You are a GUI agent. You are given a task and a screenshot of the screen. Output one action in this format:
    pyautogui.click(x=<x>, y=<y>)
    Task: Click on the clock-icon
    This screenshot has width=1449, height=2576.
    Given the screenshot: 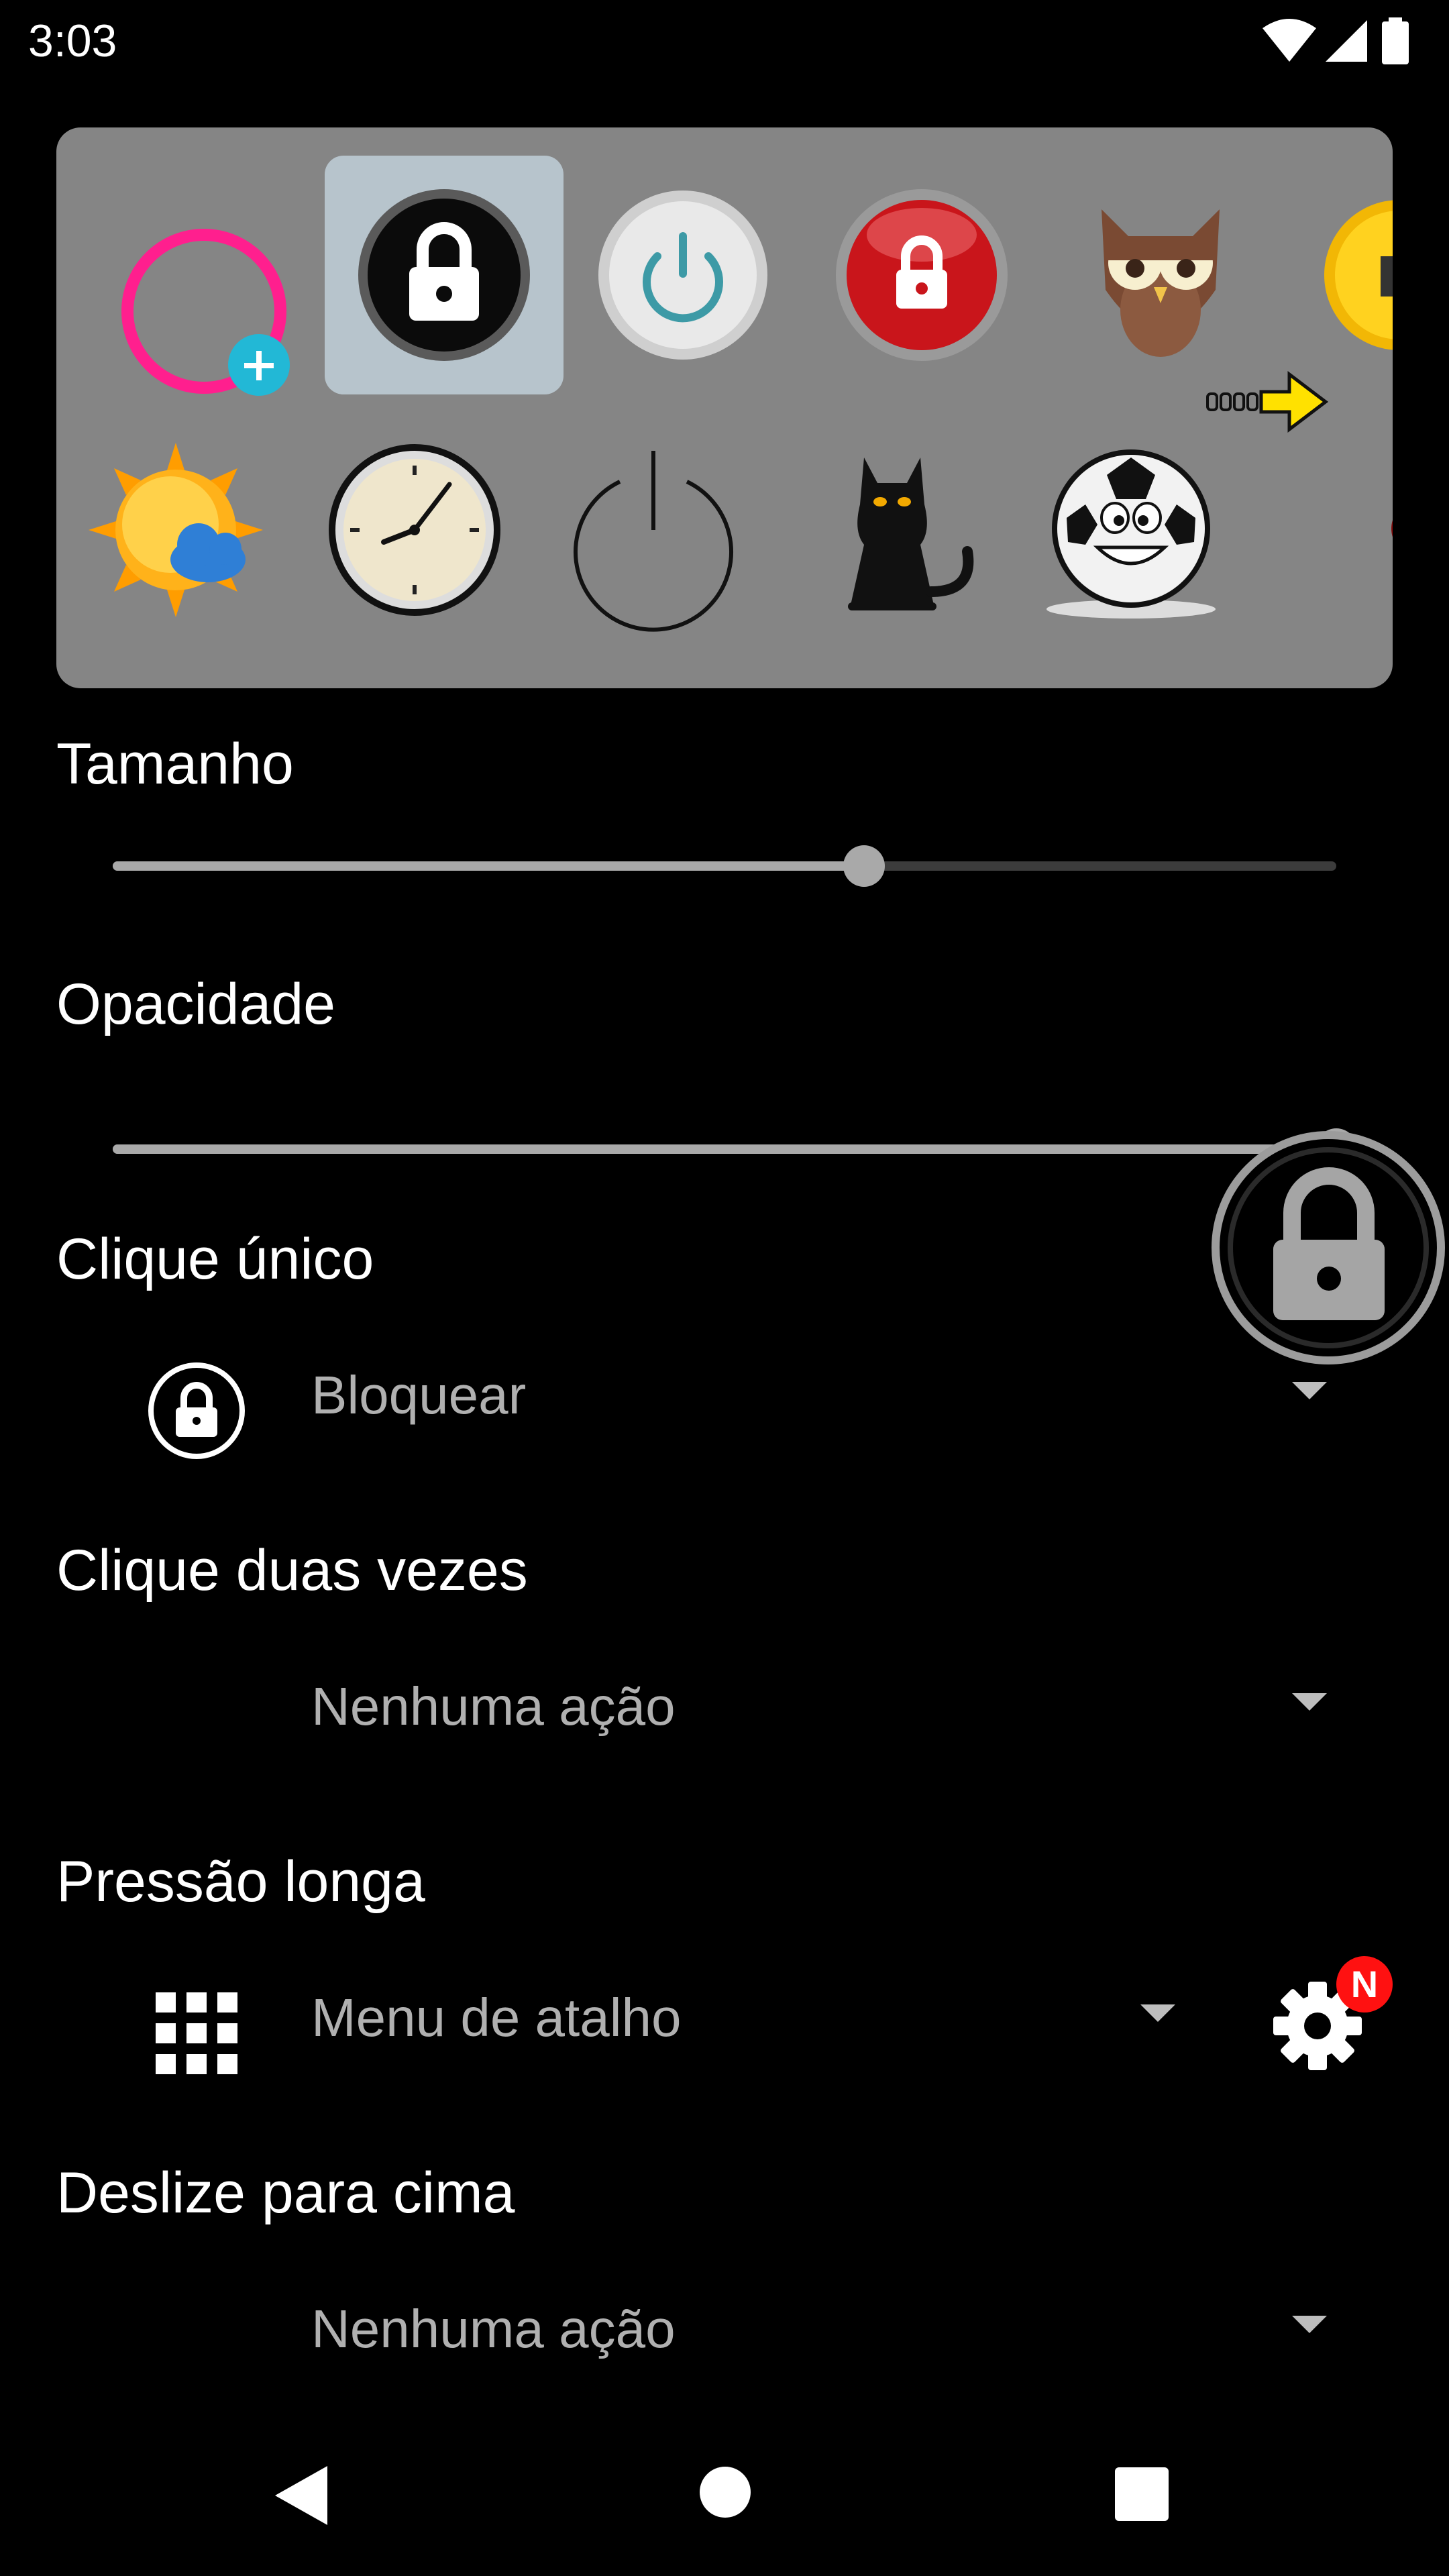 What is the action you would take?
    pyautogui.click(x=414, y=530)
    